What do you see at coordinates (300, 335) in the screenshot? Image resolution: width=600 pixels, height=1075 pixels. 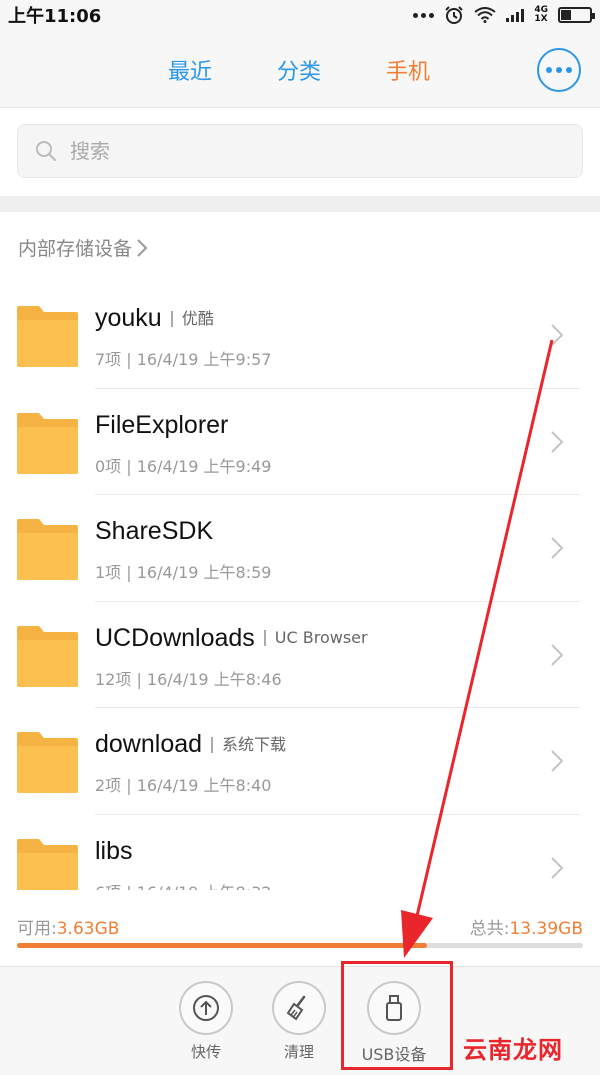 I see `file-row: youku 优酷 7项 | 16/4/19 上午9:57` at bounding box center [300, 335].